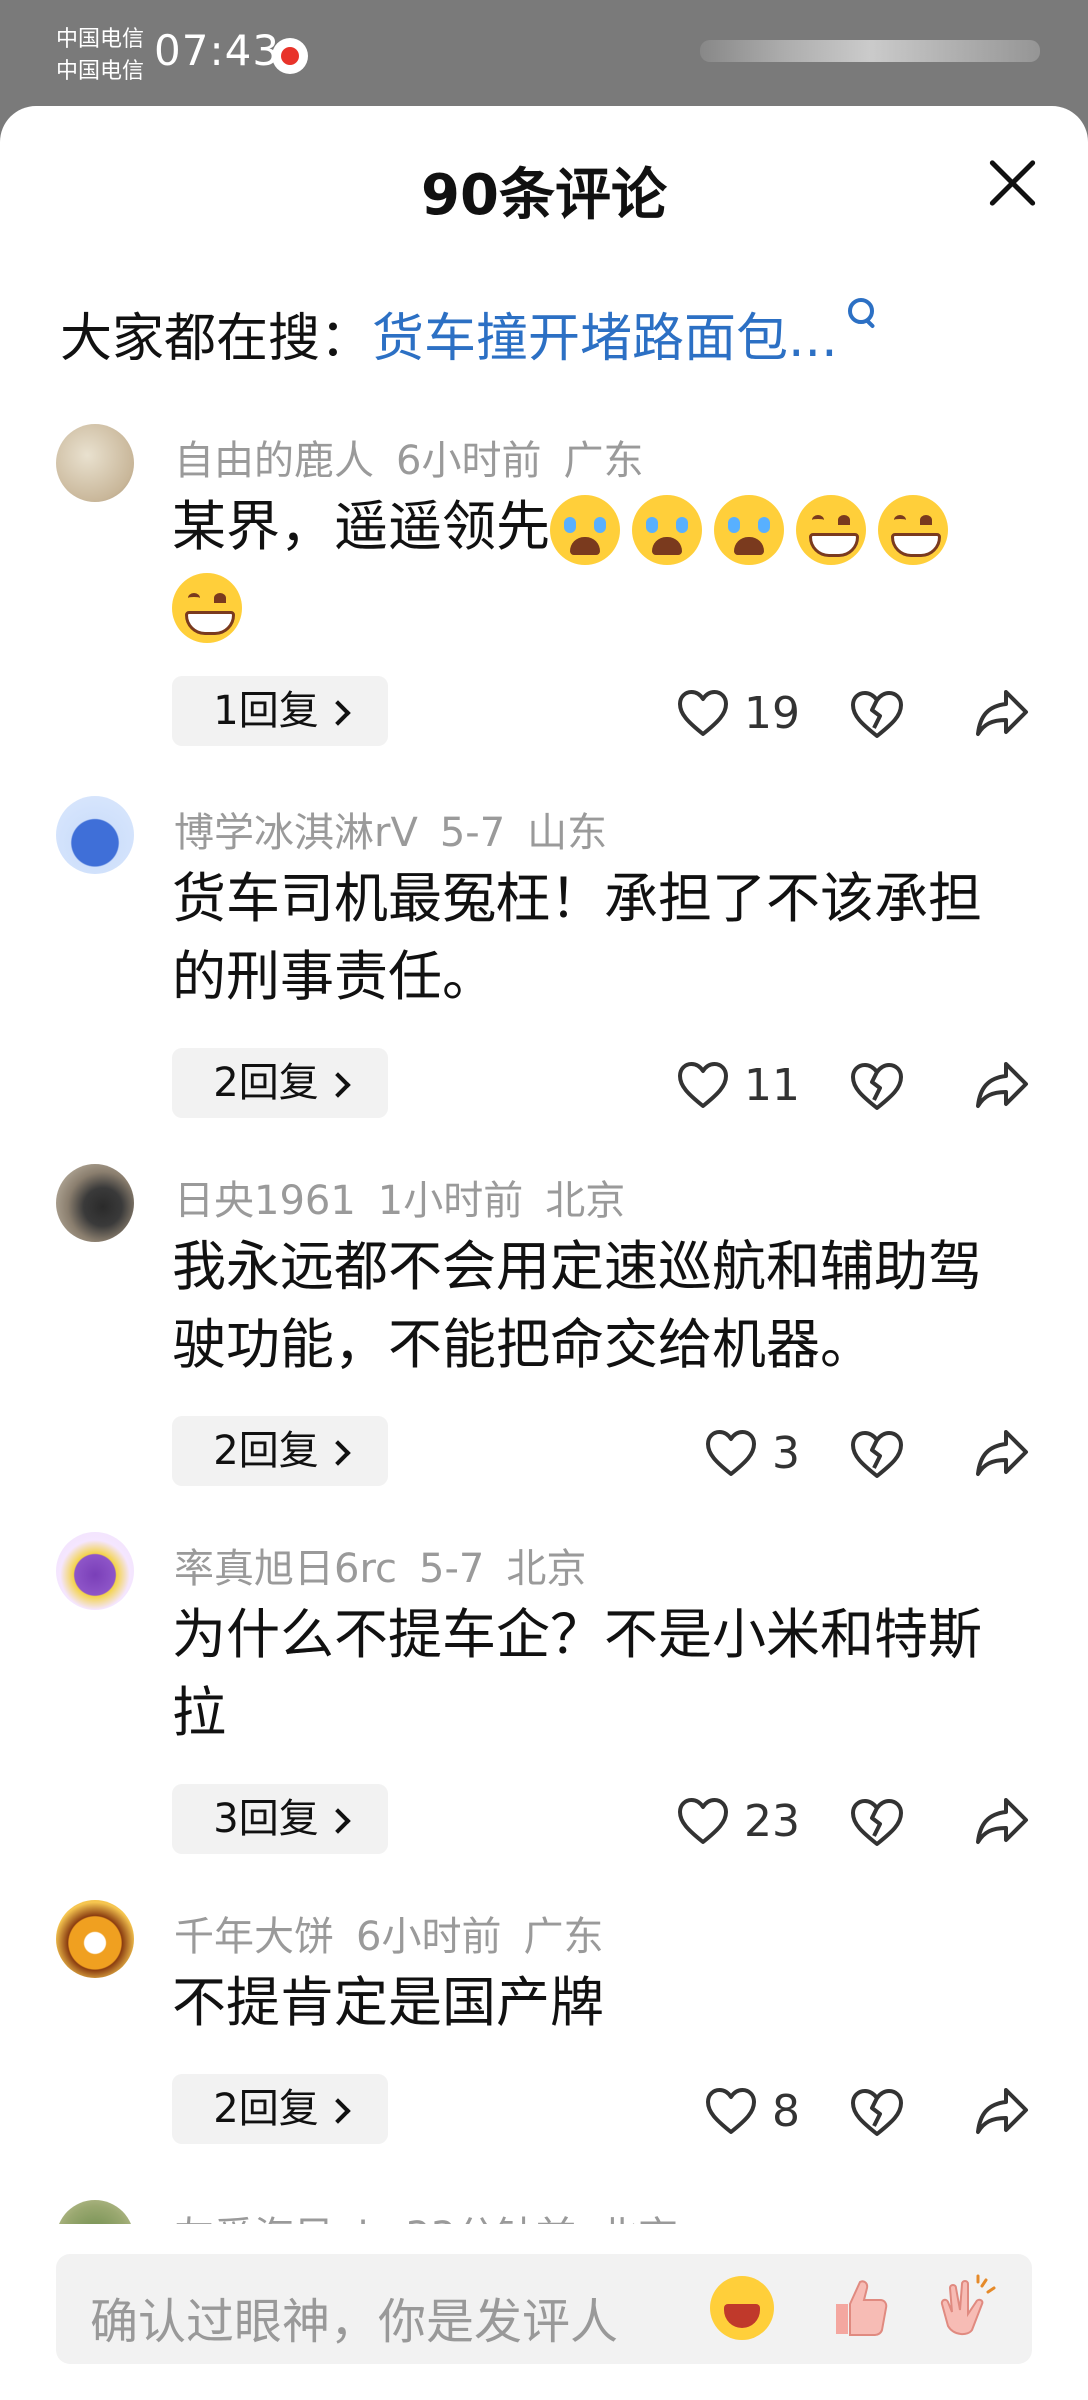 This screenshot has width=1088, height=2400. Describe the element at coordinates (772, 1821) in the screenshot. I see `like-count: 23` at that location.